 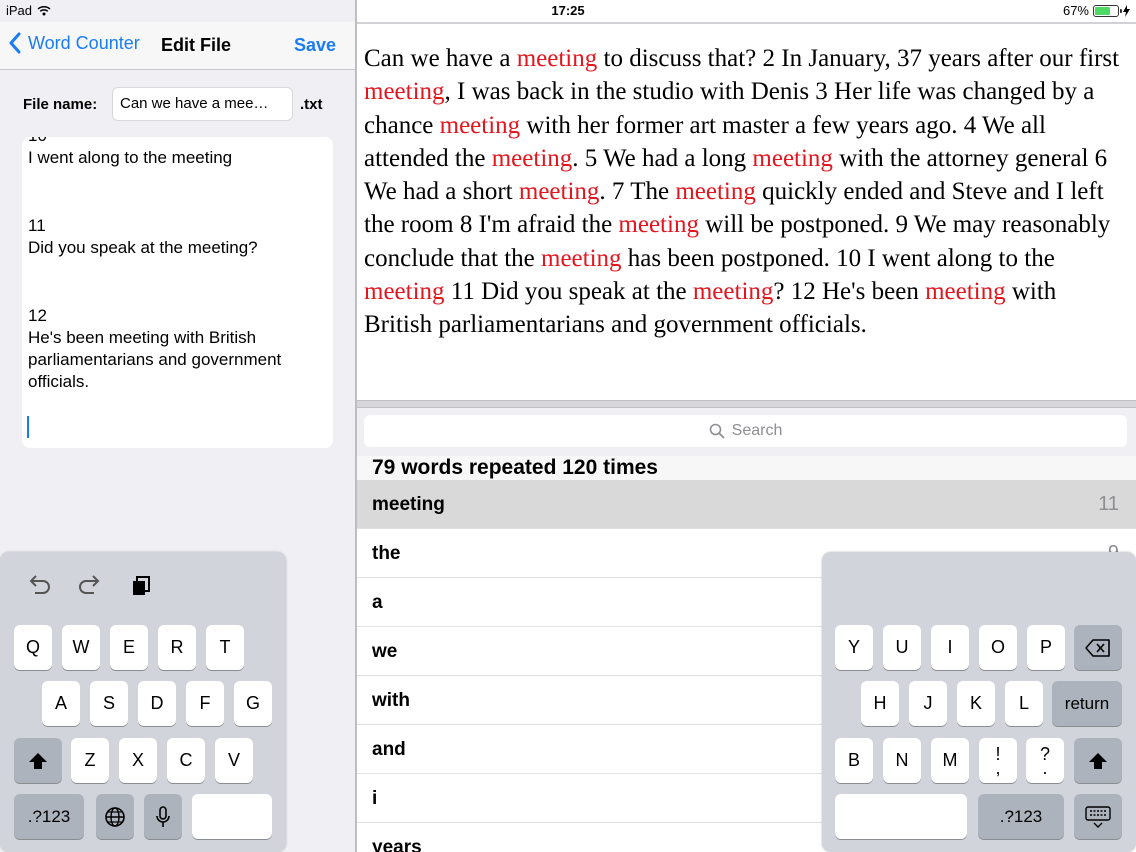 What do you see at coordinates (33, 647) in the screenshot?
I see `key-q: Q` at bounding box center [33, 647].